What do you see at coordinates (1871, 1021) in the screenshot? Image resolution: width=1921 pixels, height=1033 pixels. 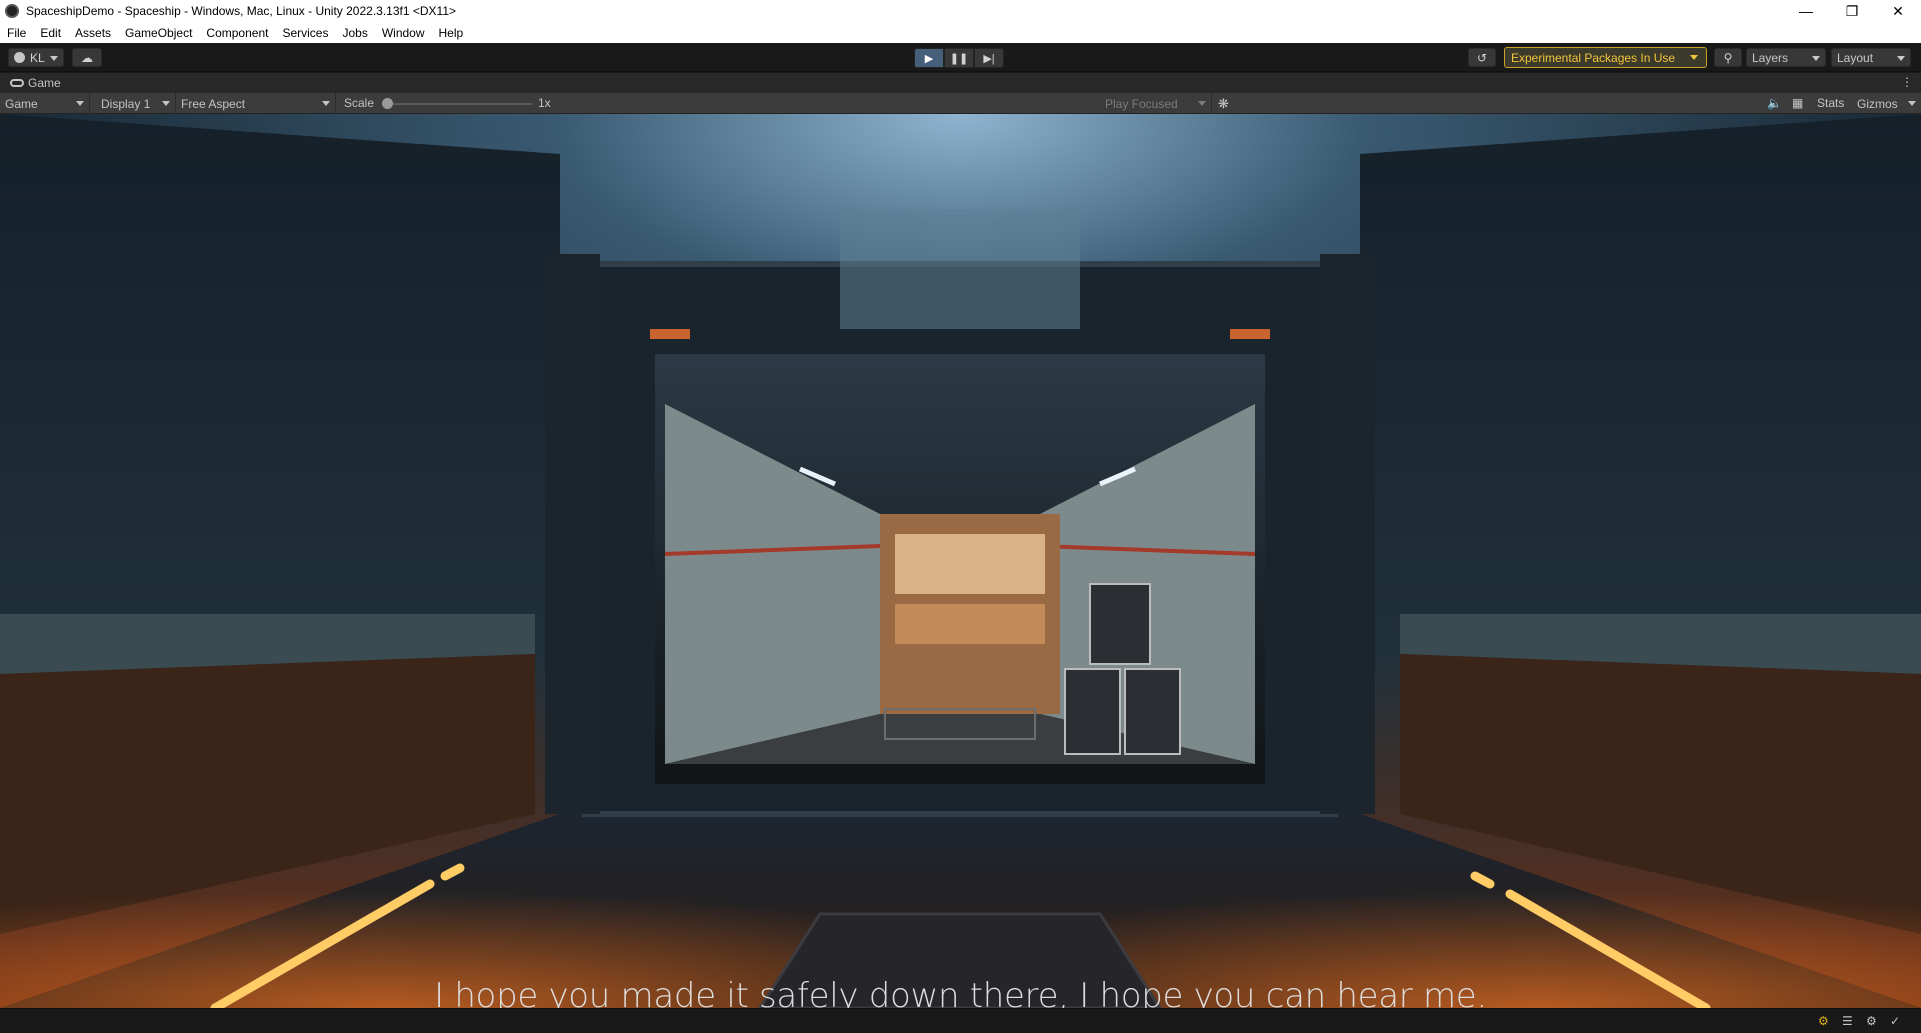 I see `debug-icon: ⚙` at bounding box center [1871, 1021].